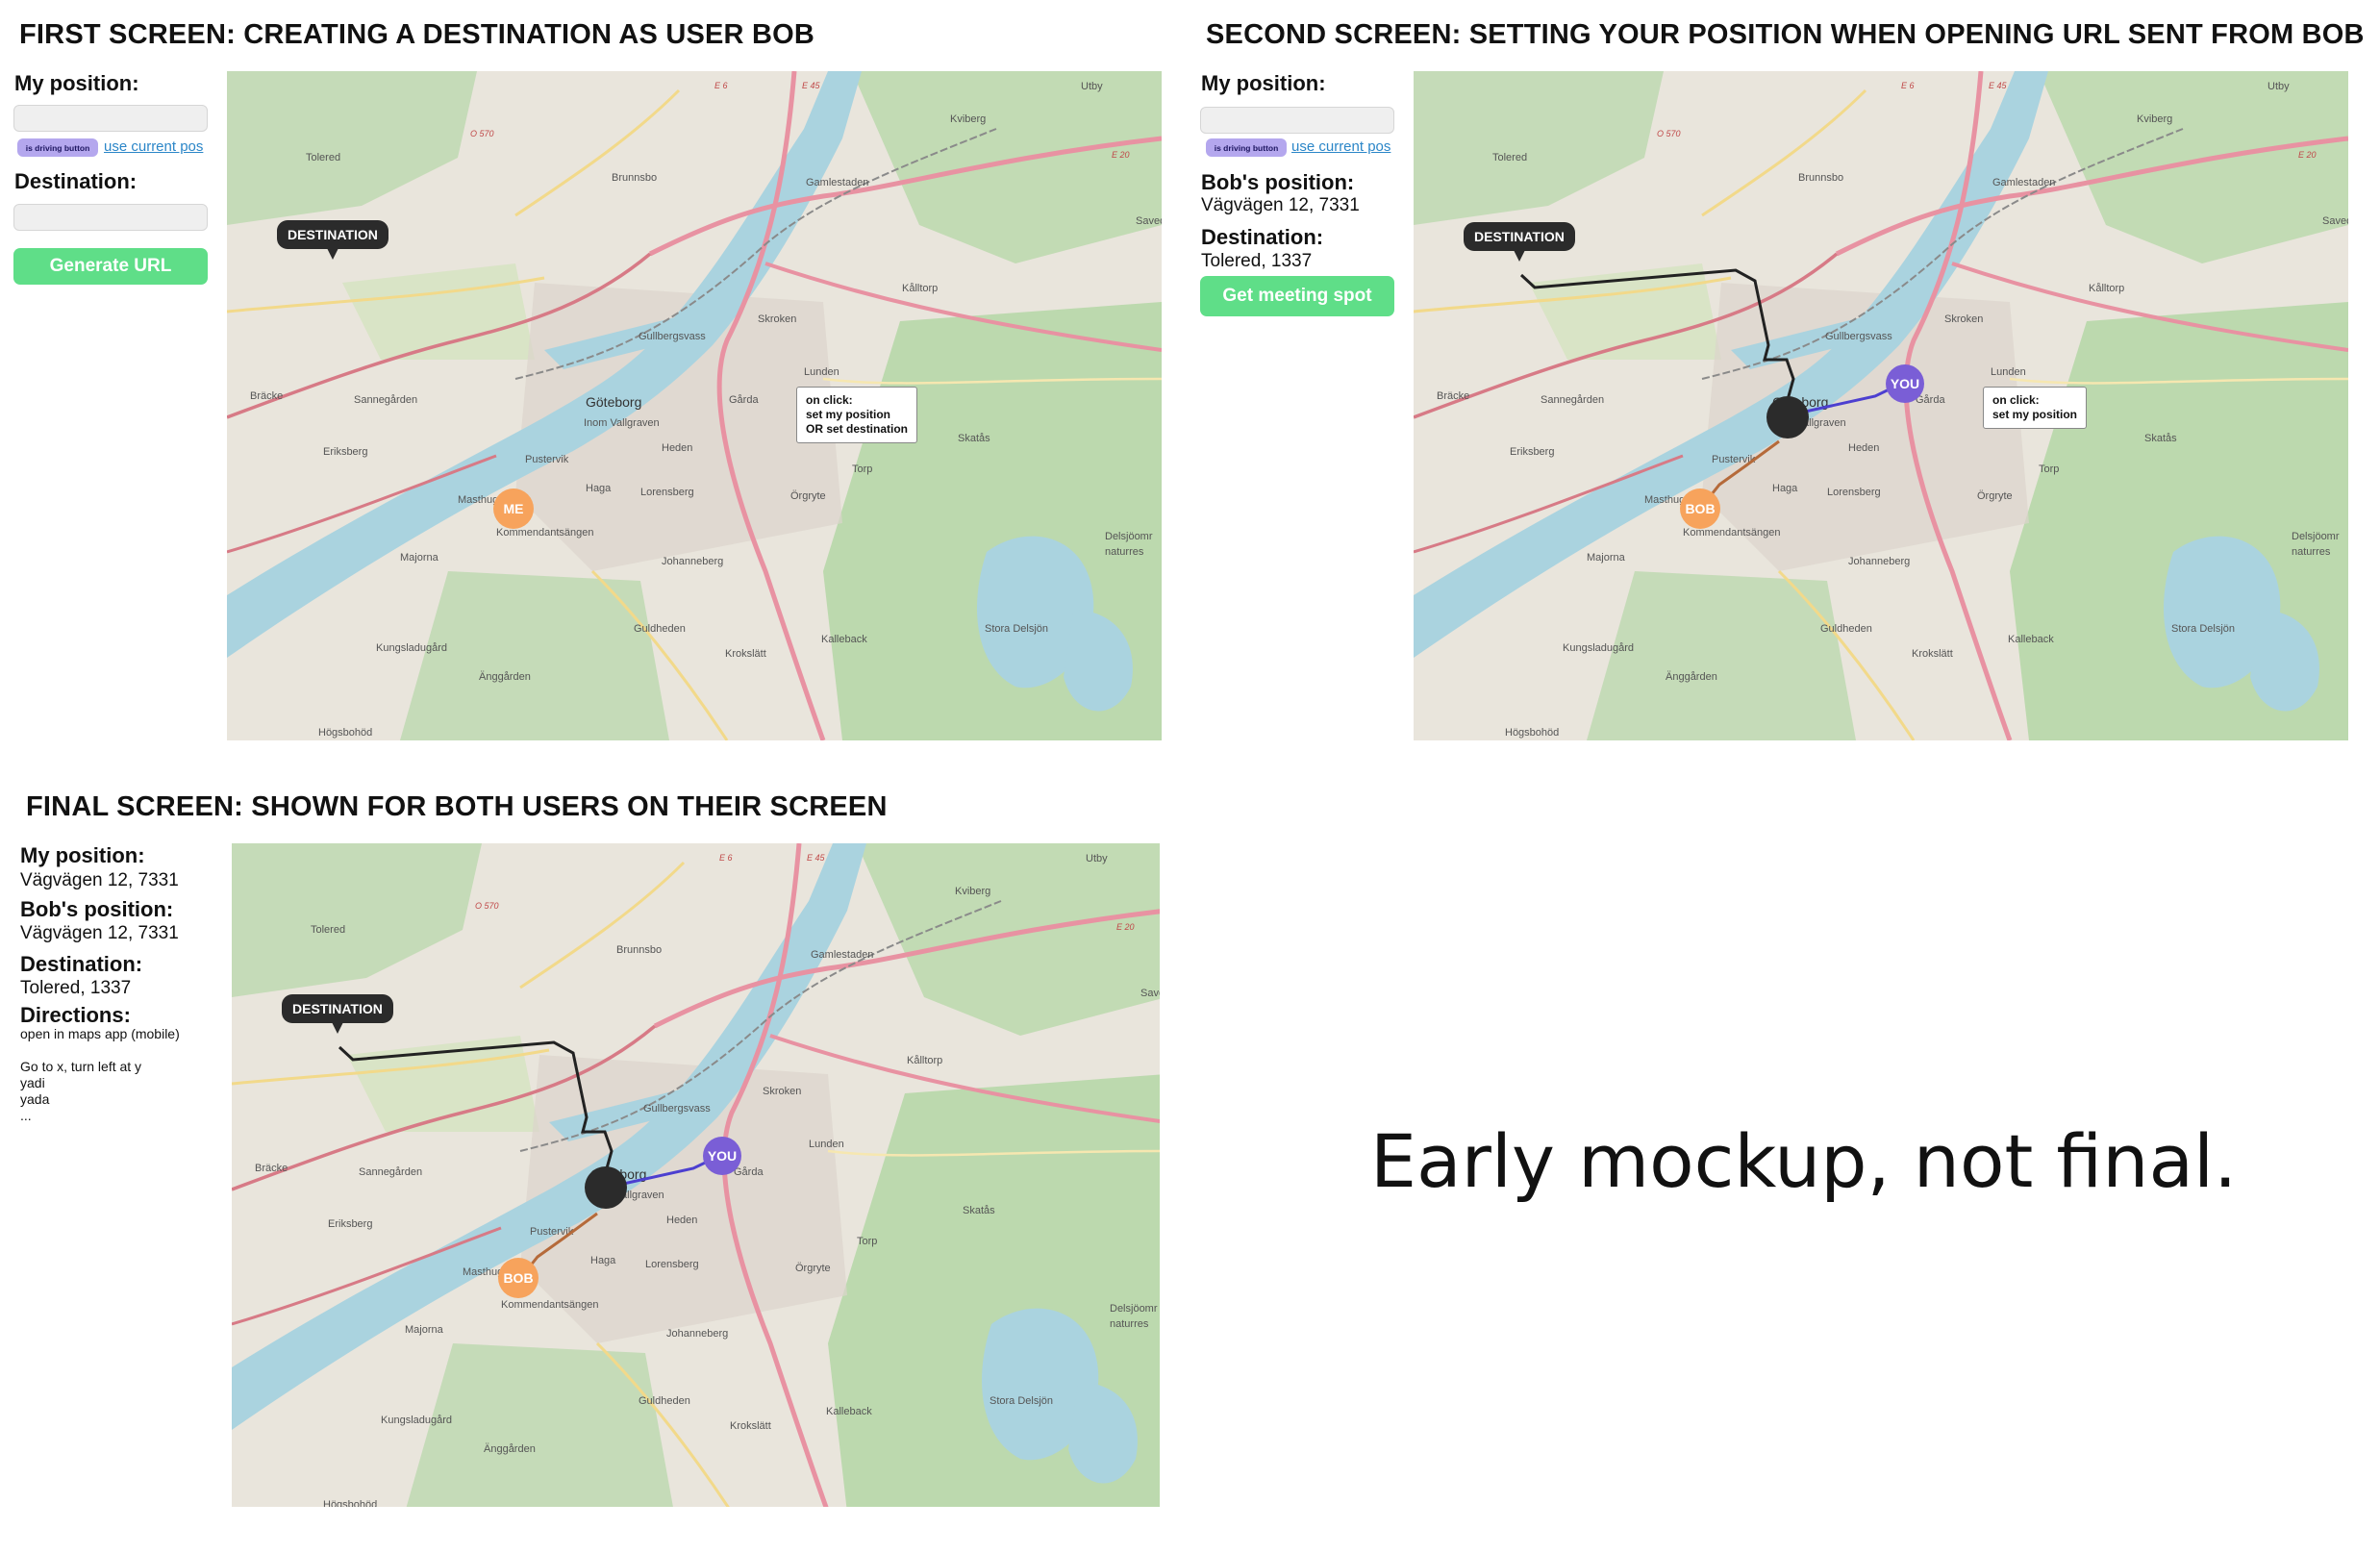 This screenshot has width=2380, height=1553. What do you see at coordinates (1017, 629) in the screenshot?
I see `map-label-stora-delsjon: Stora Delsjön` at bounding box center [1017, 629].